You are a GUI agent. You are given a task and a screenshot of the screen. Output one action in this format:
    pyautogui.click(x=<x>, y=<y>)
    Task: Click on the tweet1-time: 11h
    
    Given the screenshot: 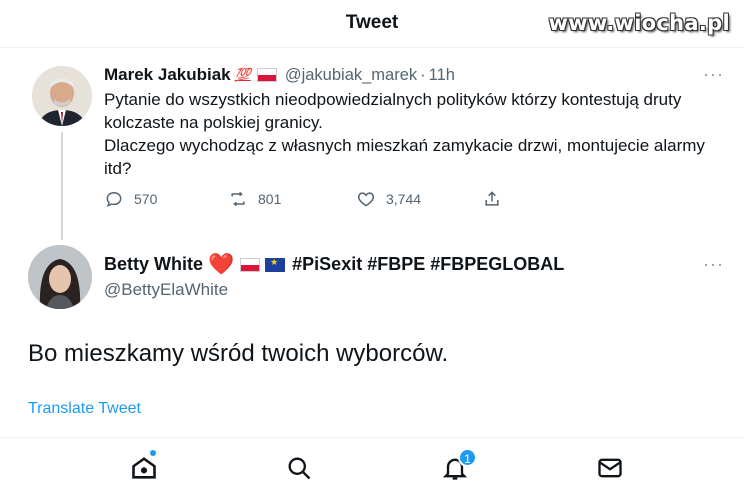 What is the action you would take?
    pyautogui.click(x=442, y=75)
    